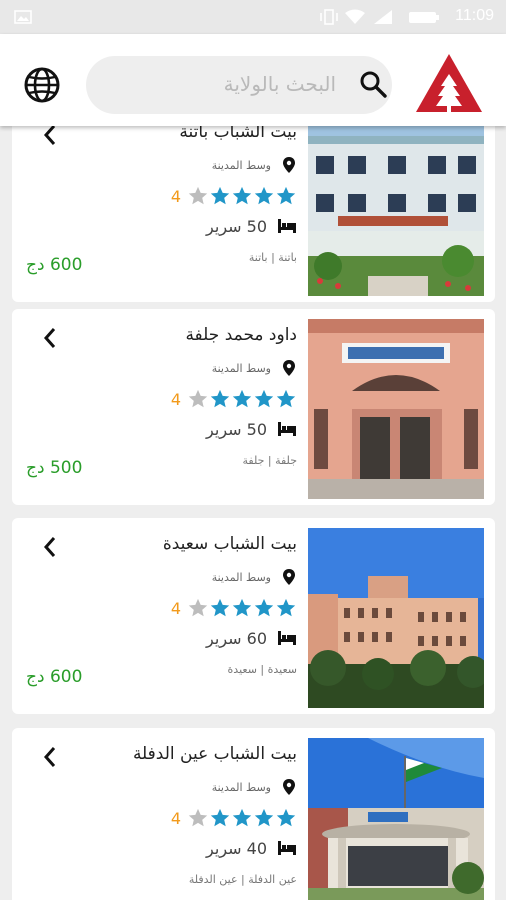 The image size is (506, 900). I want to click on globe-icon, so click(42, 85).